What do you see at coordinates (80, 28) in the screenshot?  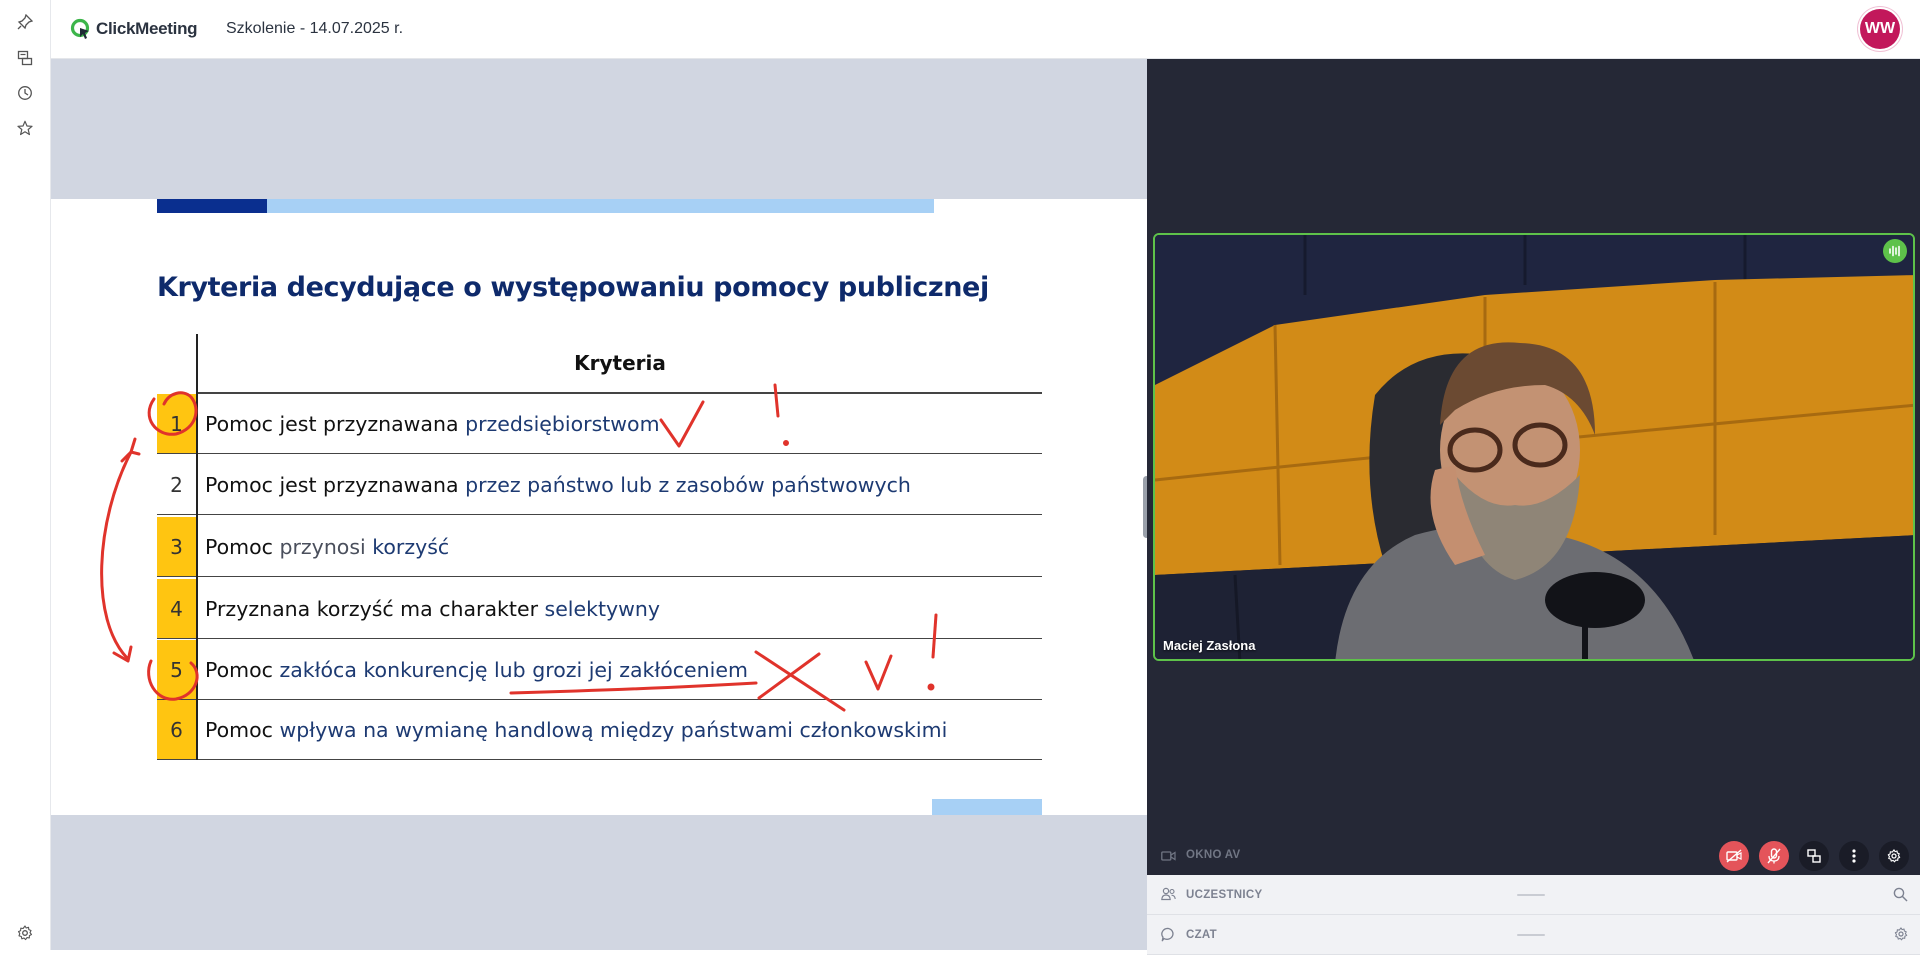 I see `logo-icon` at bounding box center [80, 28].